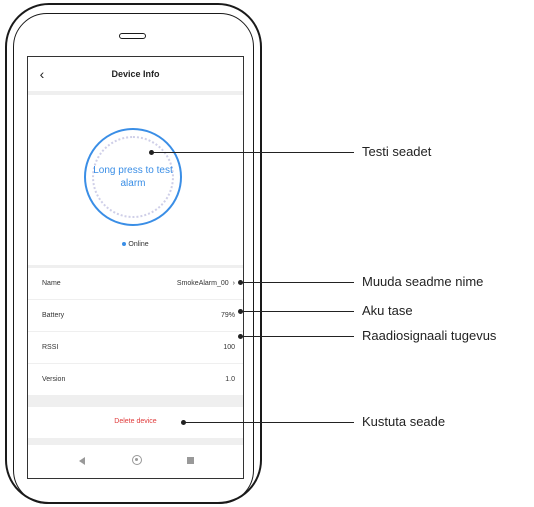  Describe the element at coordinates (132, 36) in the screenshot. I see `phone-speaker` at that location.